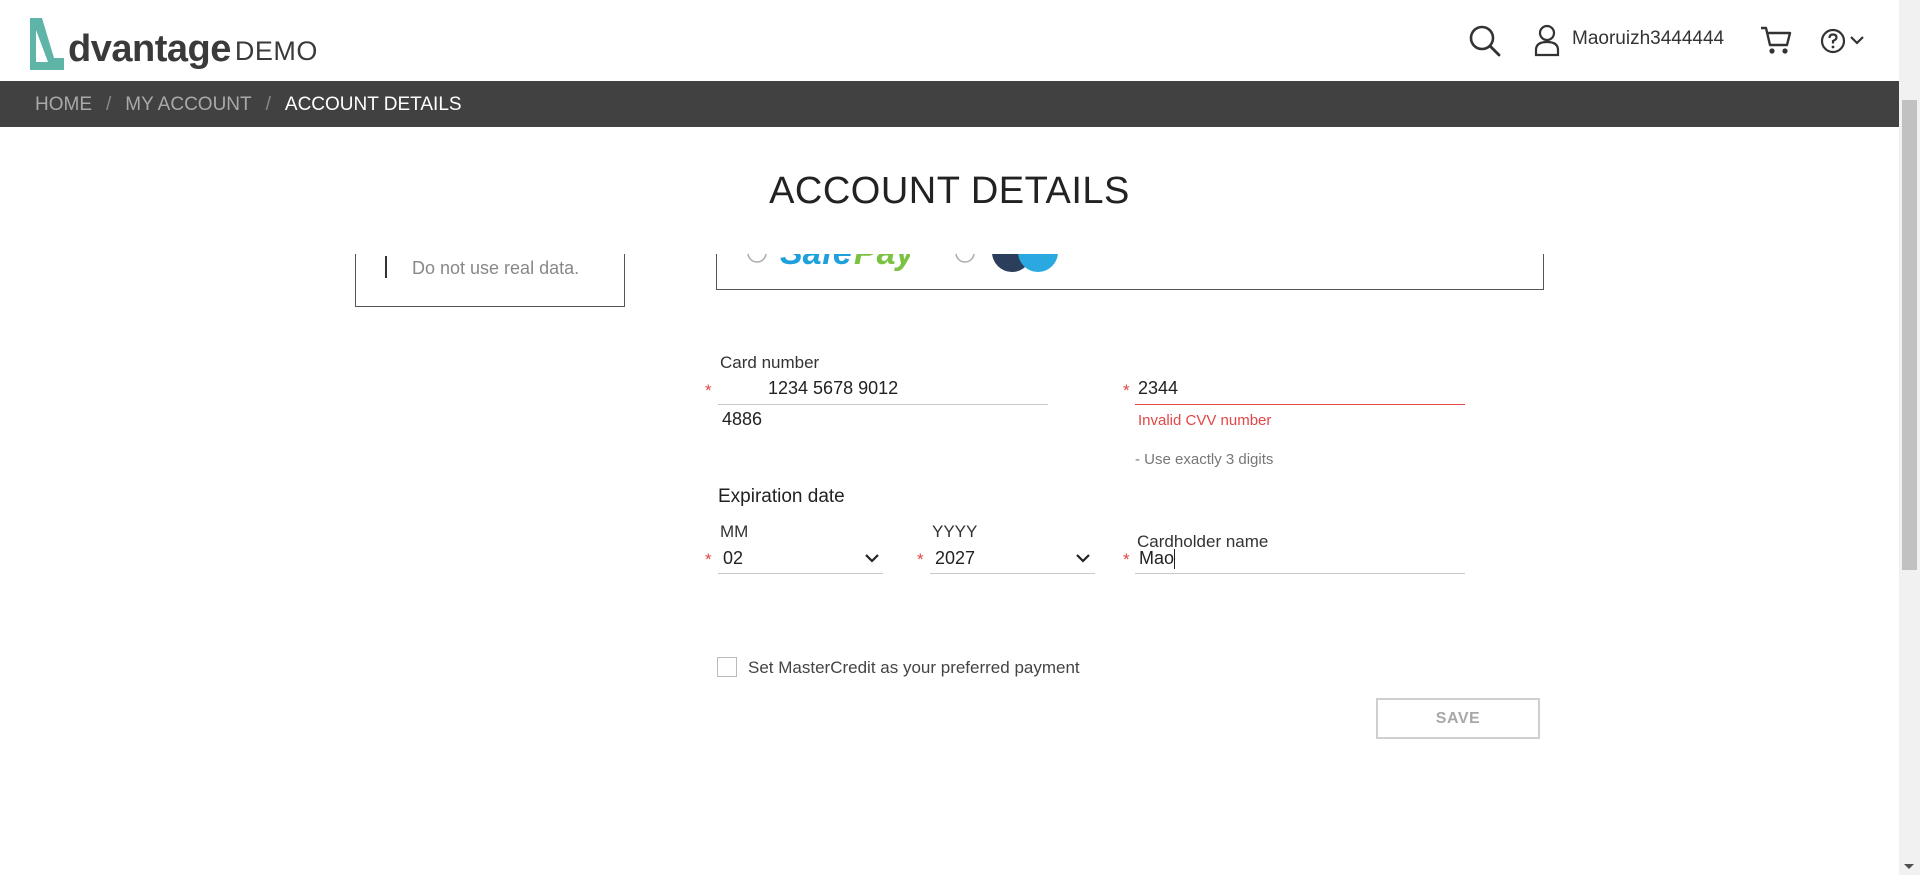 This screenshot has height=875, width=1920. I want to click on mastercredit-logo-icon, so click(1025, 263).